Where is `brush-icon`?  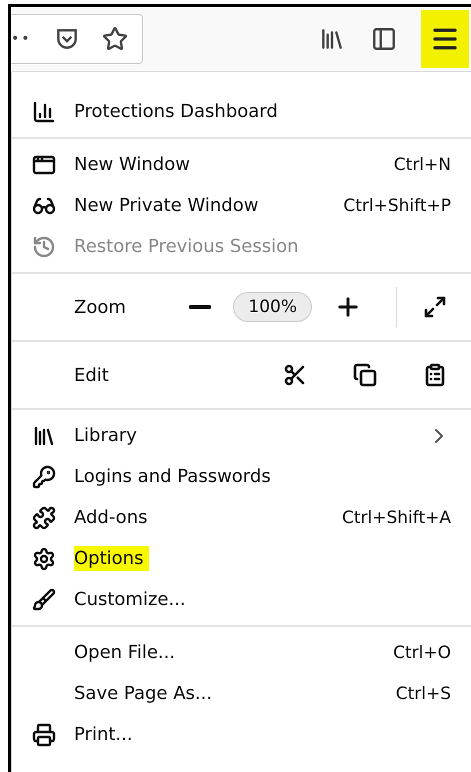 brush-icon is located at coordinates (44, 600).